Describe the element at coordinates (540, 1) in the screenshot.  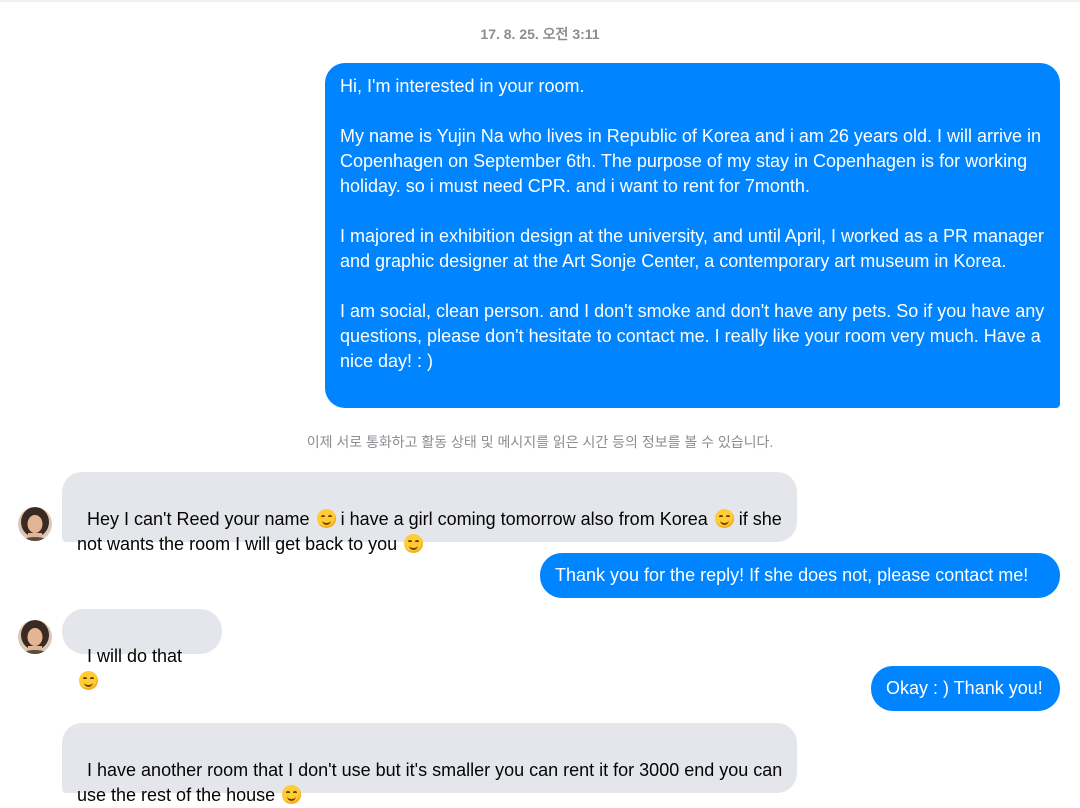
I see `top-divider` at that location.